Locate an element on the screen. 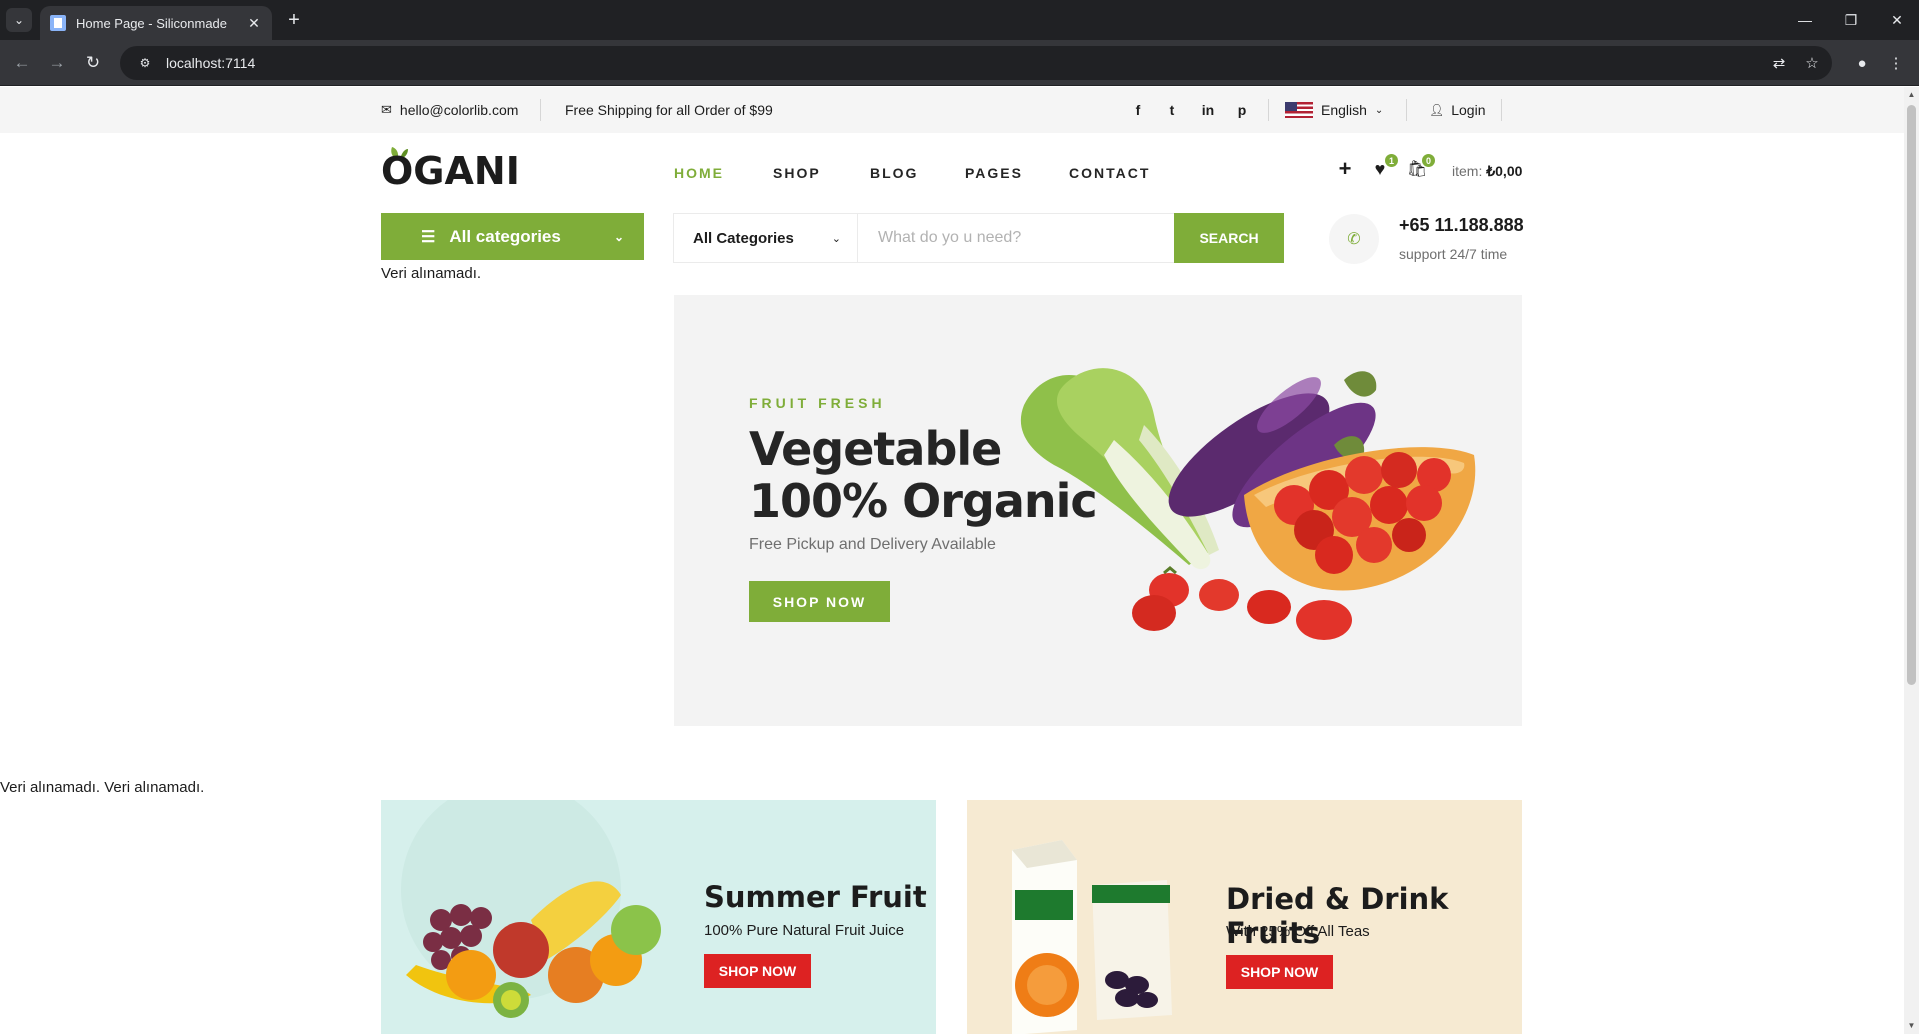 The image size is (1919, 1034). site-info-icon: ⚙ is located at coordinates (145, 63).